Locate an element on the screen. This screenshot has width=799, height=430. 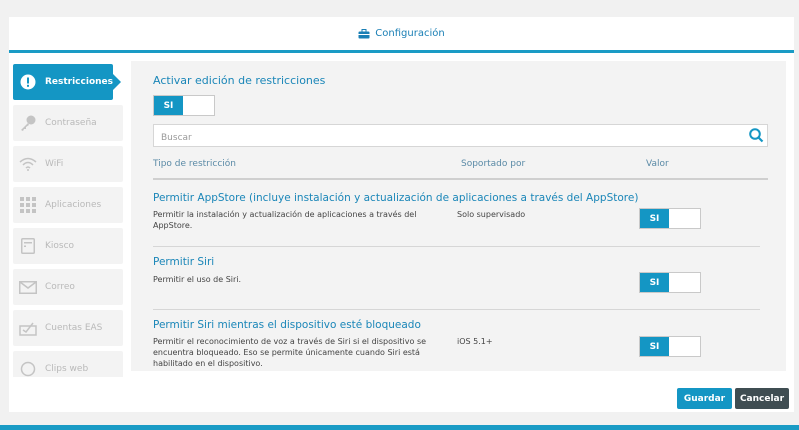
header: Configuración is located at coordinates (401, 35).